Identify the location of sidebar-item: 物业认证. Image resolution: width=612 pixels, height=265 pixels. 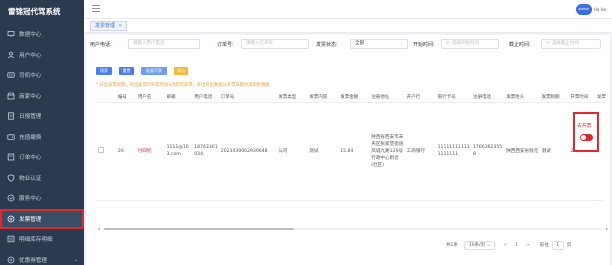
(42, 178).